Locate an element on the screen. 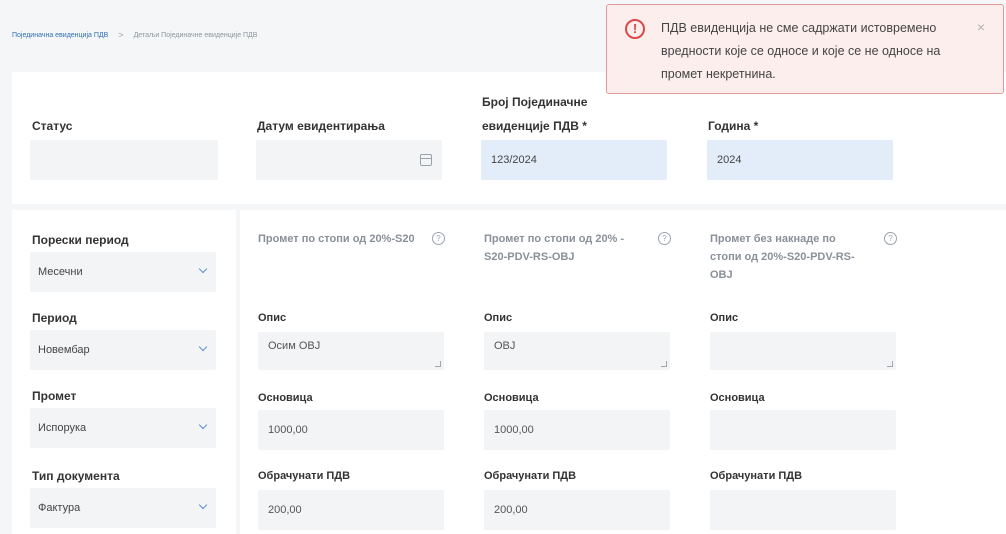 This screenshot has width=1006, height=534. status-field is located at coordinates (124, 160).